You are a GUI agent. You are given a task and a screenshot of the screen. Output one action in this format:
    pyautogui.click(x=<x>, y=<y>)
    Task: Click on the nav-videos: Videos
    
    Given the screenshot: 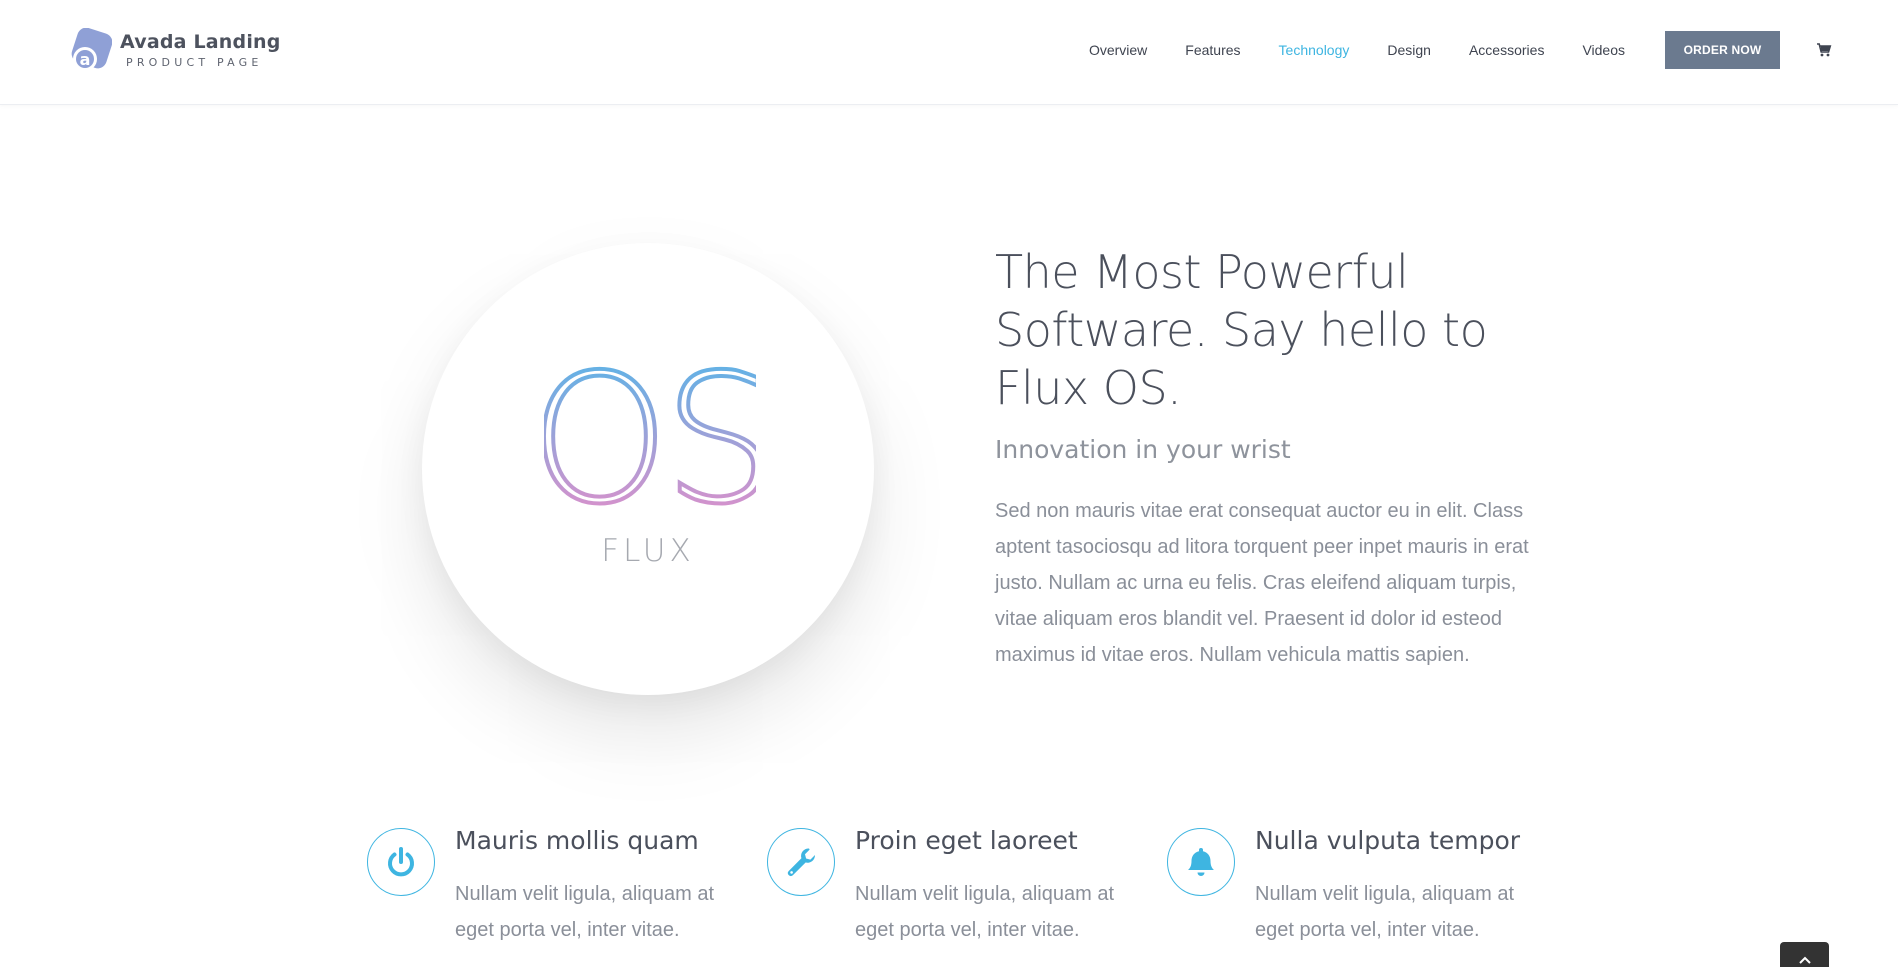 What is the action you would take?
    pyautogui.click(x=1603, y=50)
    